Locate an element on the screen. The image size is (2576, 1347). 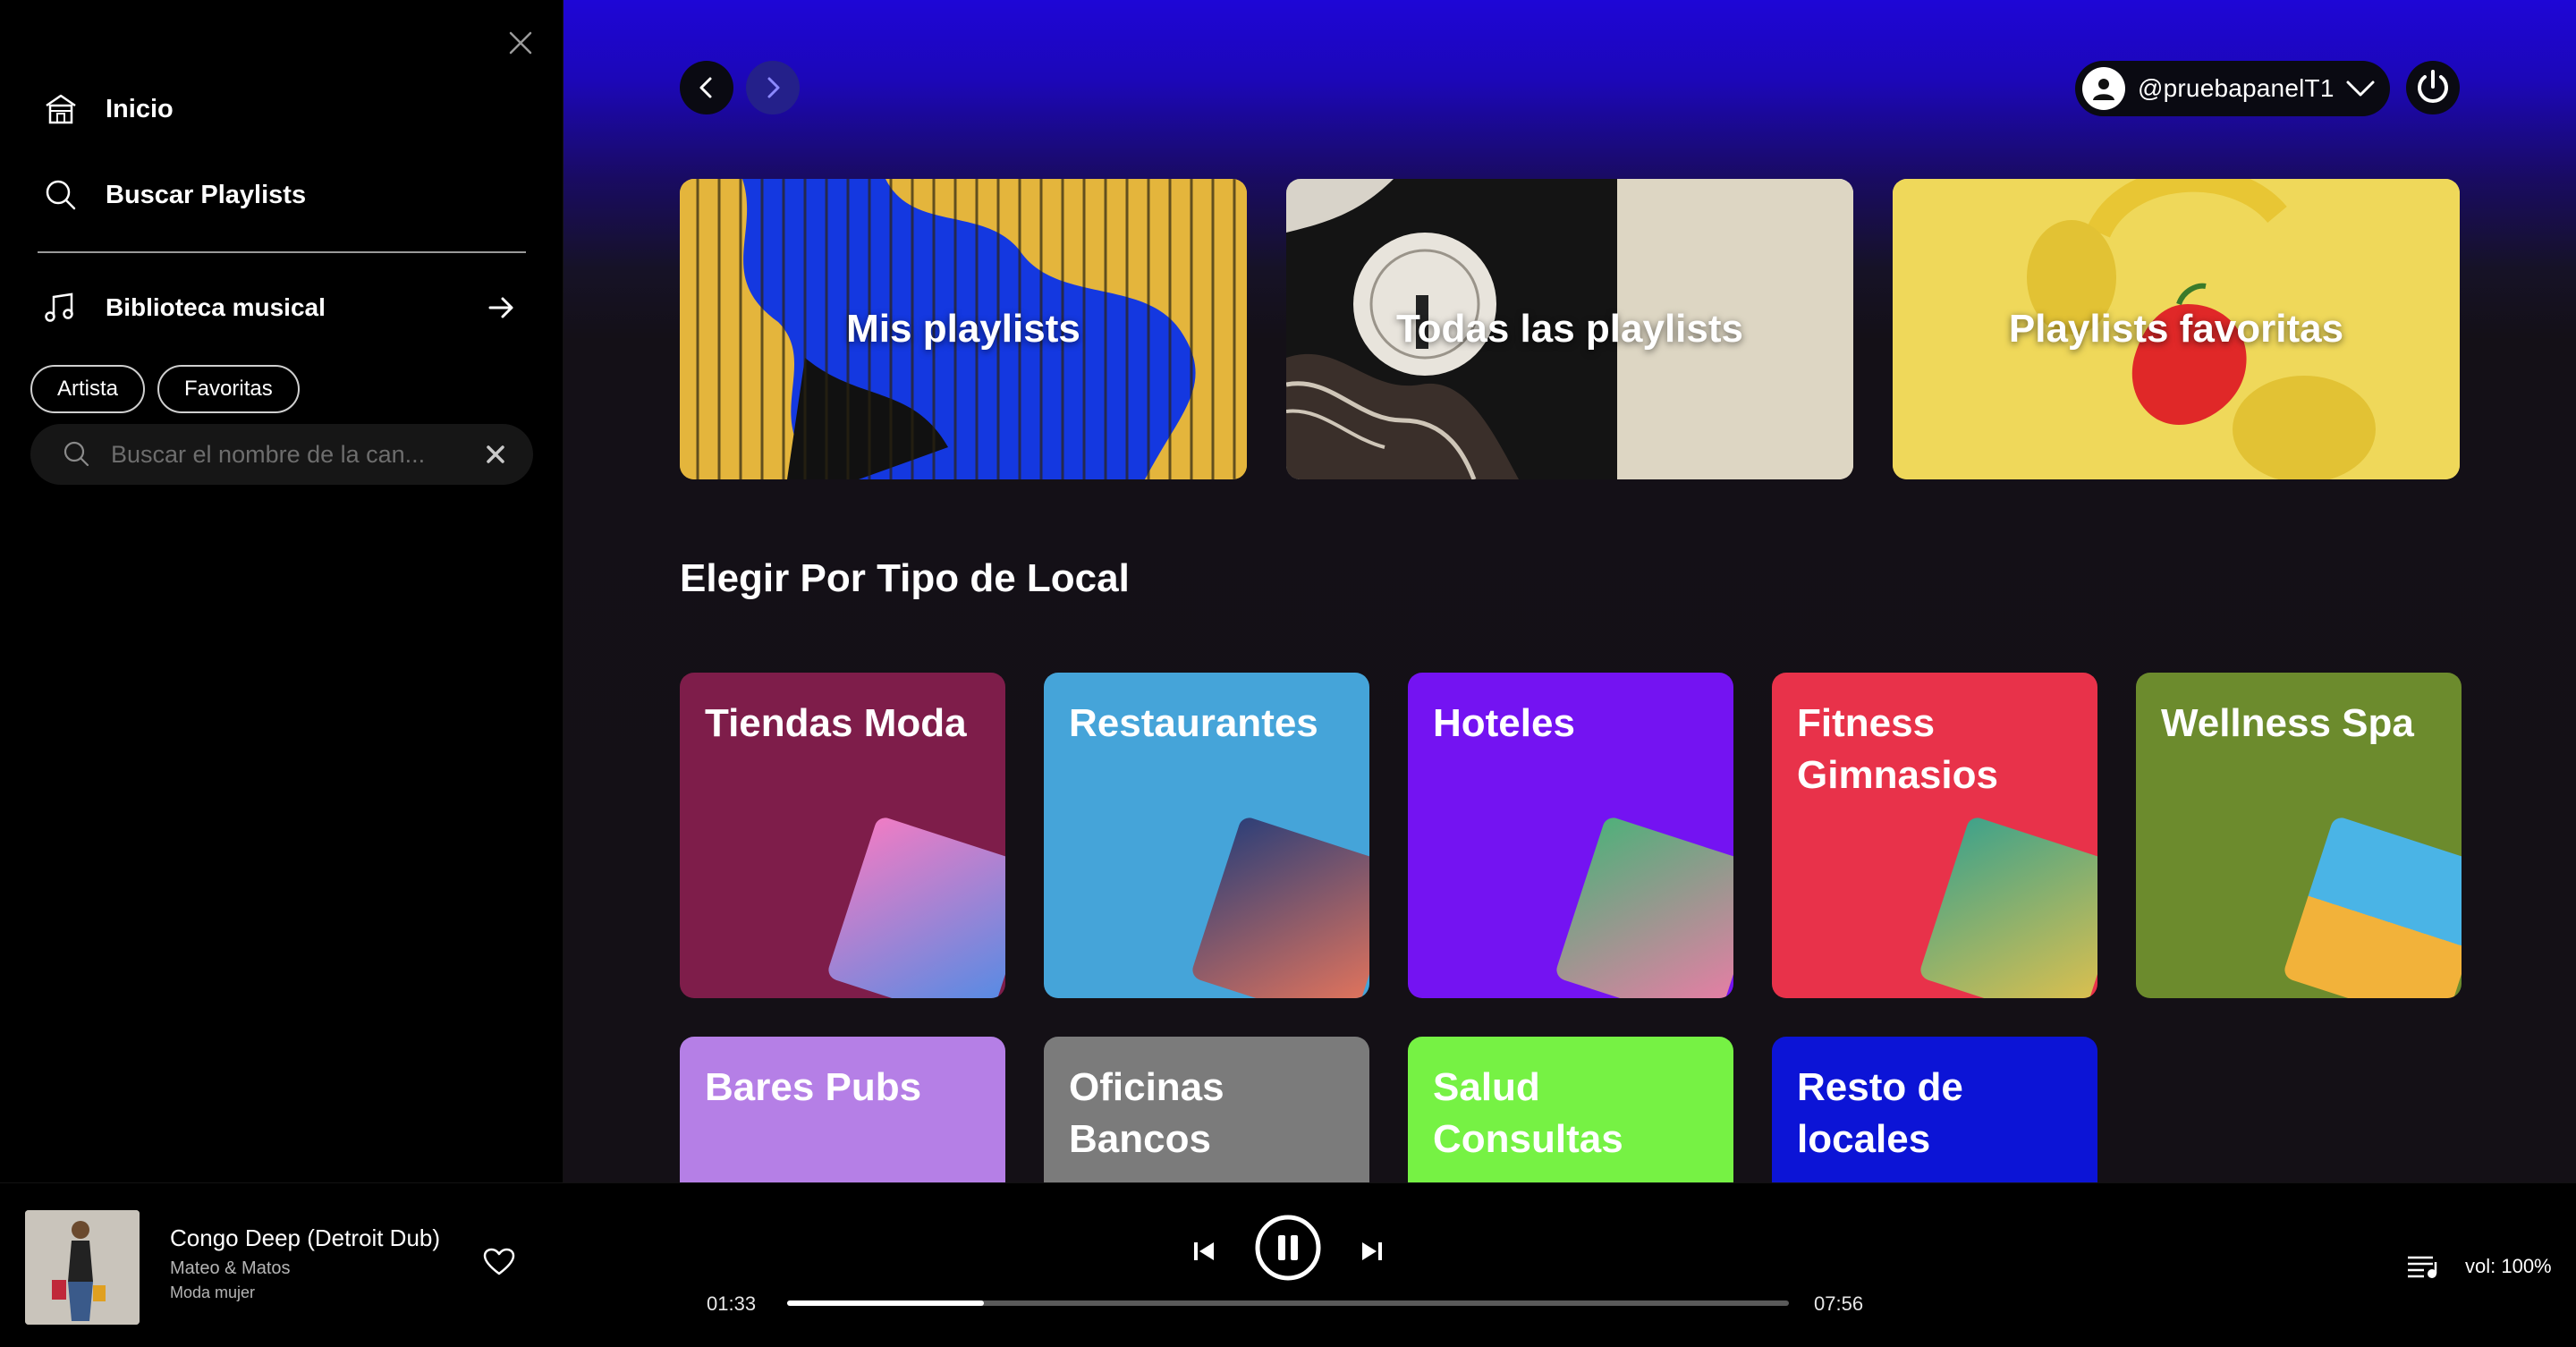
progress-fill is located at coordinates (885, 1303).